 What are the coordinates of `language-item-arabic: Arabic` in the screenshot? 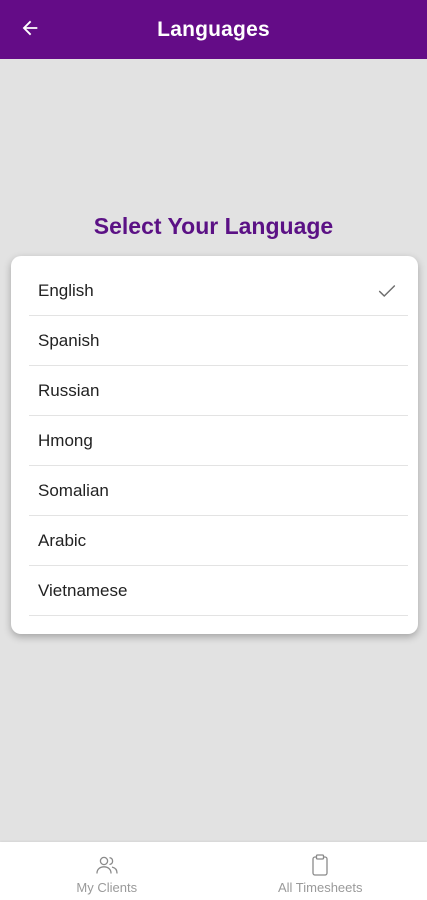 It's located at (218, 541).